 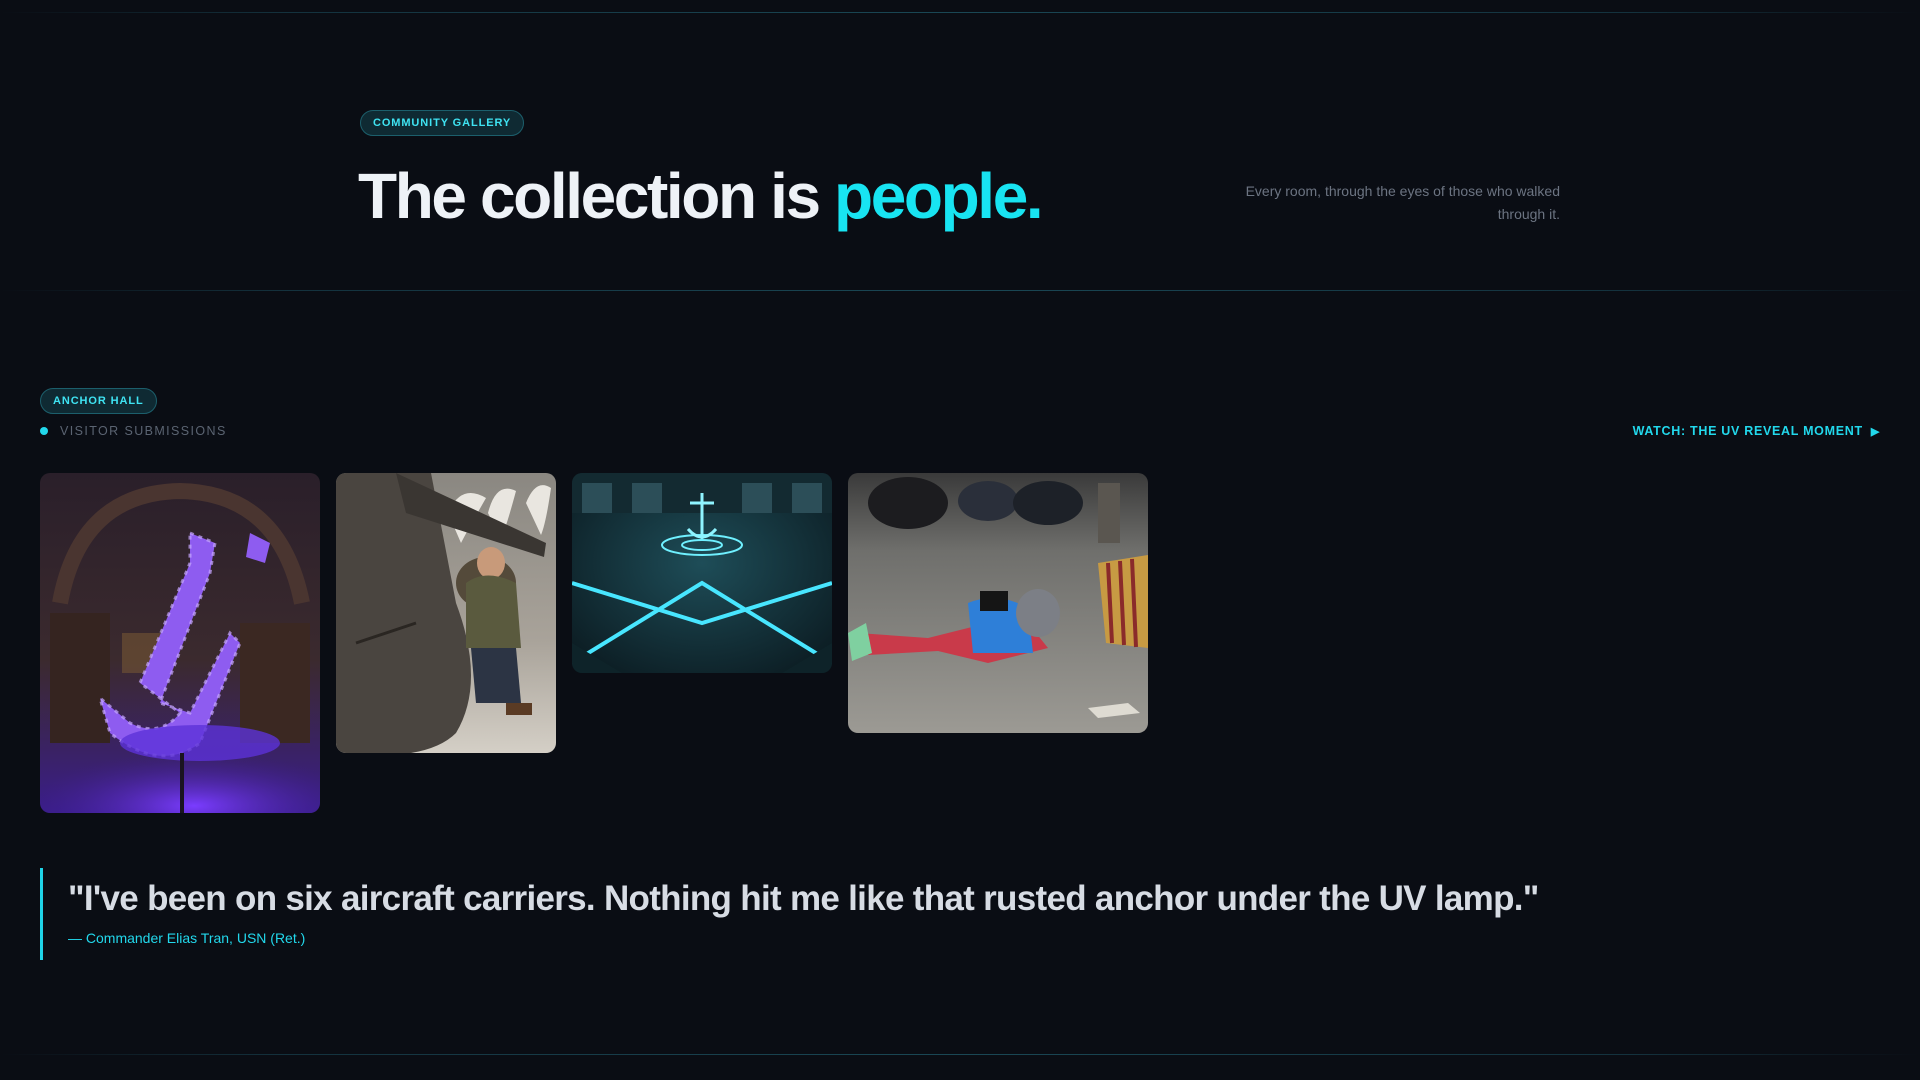 I want to click on play-icon: ▶, so click(x=1875, y=431).